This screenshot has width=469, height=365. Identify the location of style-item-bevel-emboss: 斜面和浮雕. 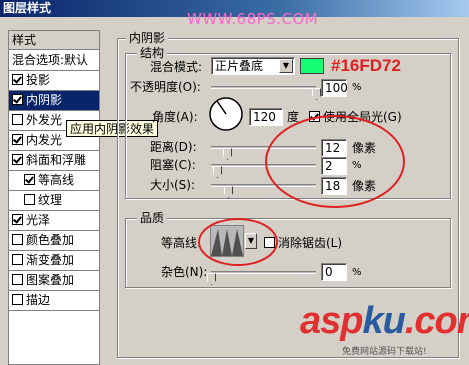
(54, 160).